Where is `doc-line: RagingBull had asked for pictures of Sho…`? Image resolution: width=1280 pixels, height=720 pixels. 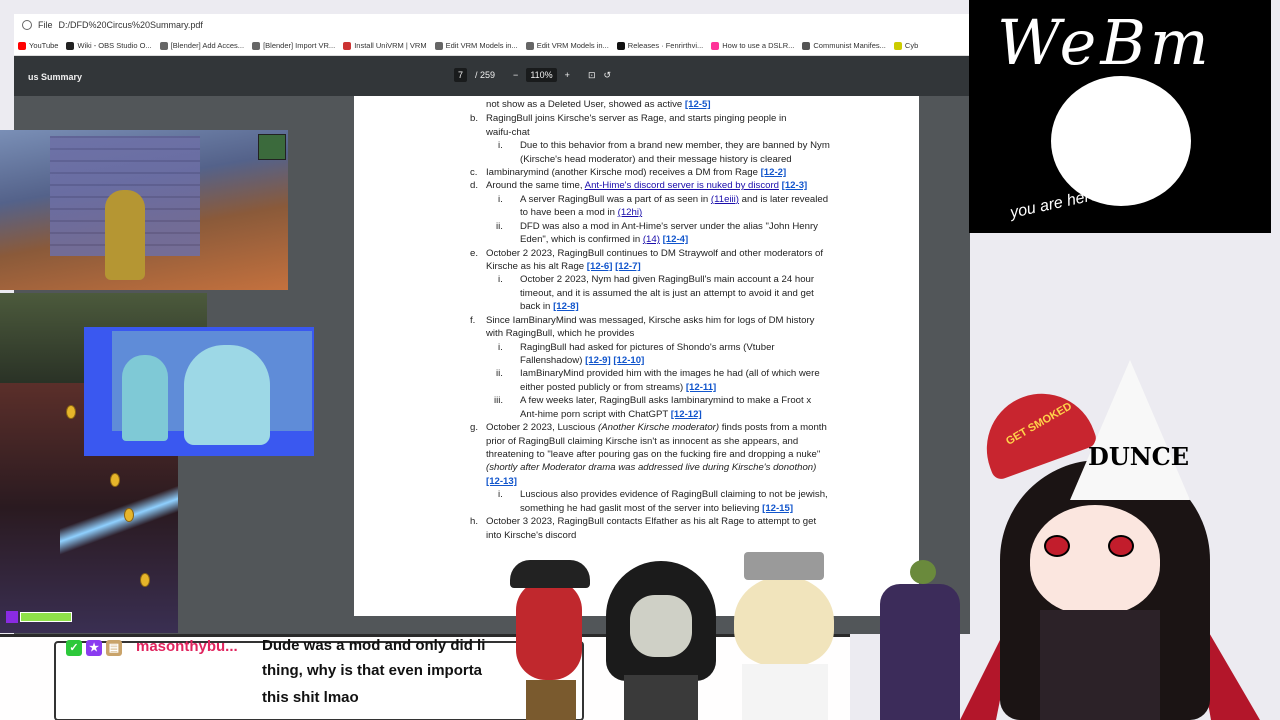 doc-line: RagingBull had asked for pictures of Sho… is located at coordinates (647, 347).